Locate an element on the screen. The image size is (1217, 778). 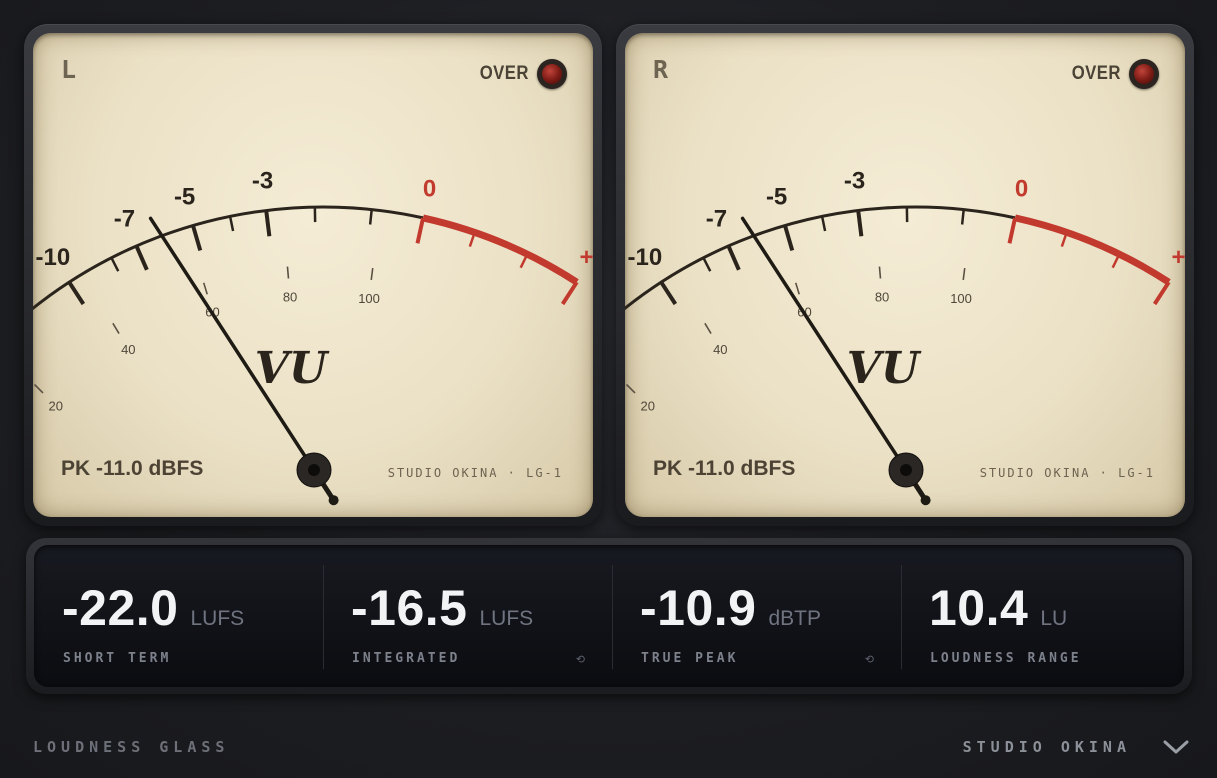
chevron-down-icon is located at coordinates (1176, 747).